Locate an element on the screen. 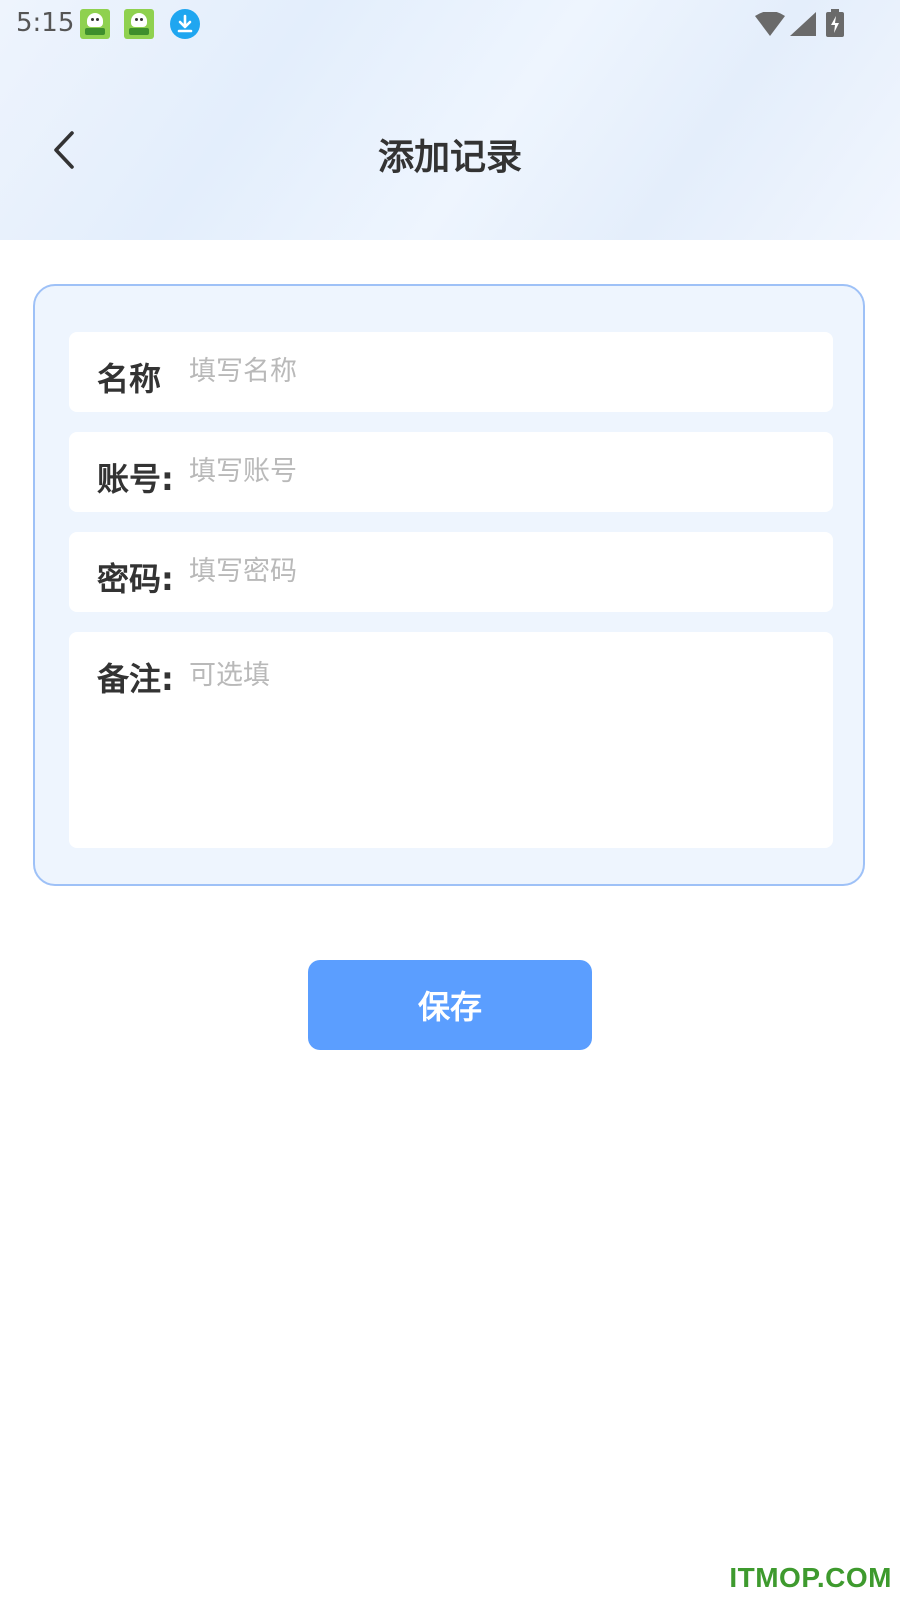 The height and width of the screenshot is (1600, 900). remark-label: 备注: is located at coordinates (135, 679).